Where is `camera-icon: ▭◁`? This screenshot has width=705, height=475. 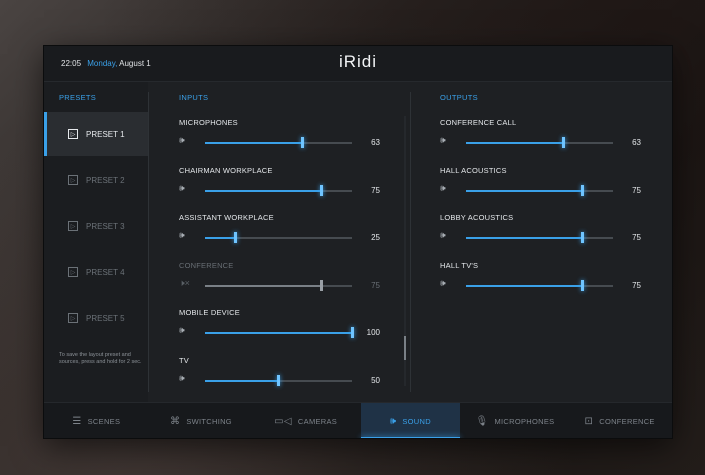
camera-icon: ▭◁ is located at coordinates (283, 421).